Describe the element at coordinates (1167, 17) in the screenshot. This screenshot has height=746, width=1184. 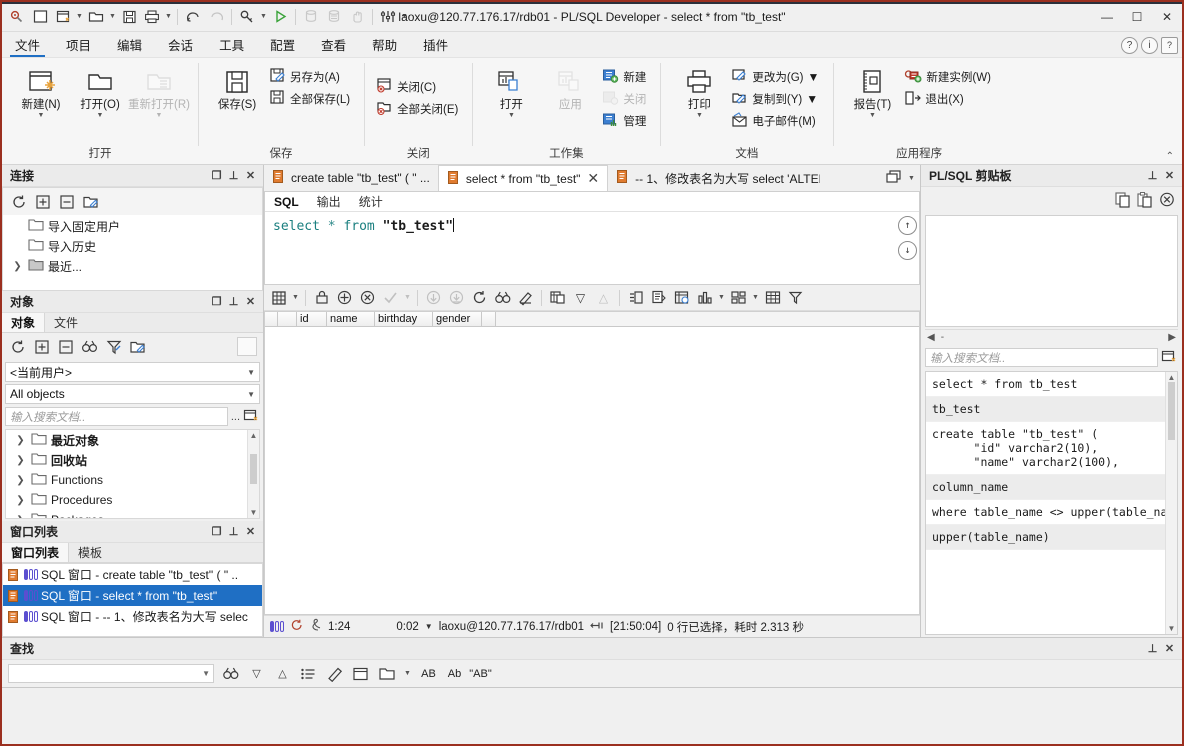
I see `close-button: ✕` at that location.